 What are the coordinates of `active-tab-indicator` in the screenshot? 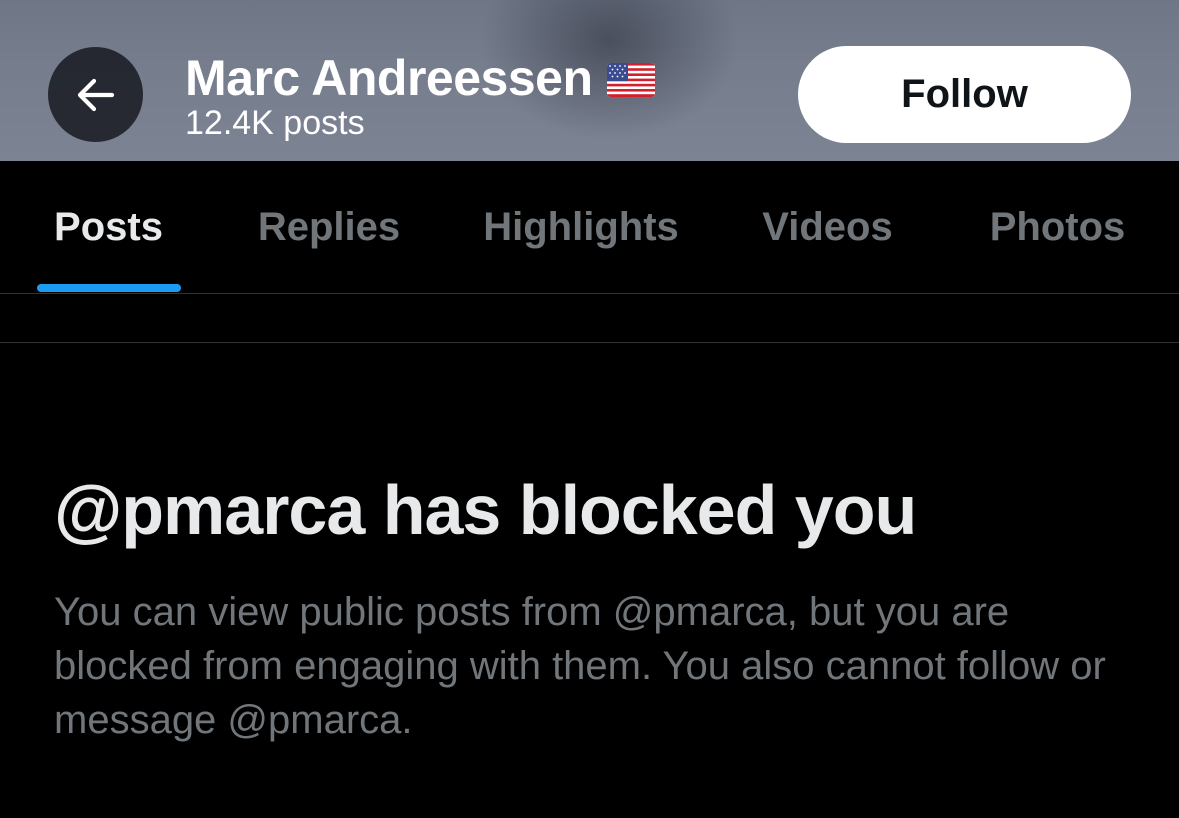 It's located at (109, 288).